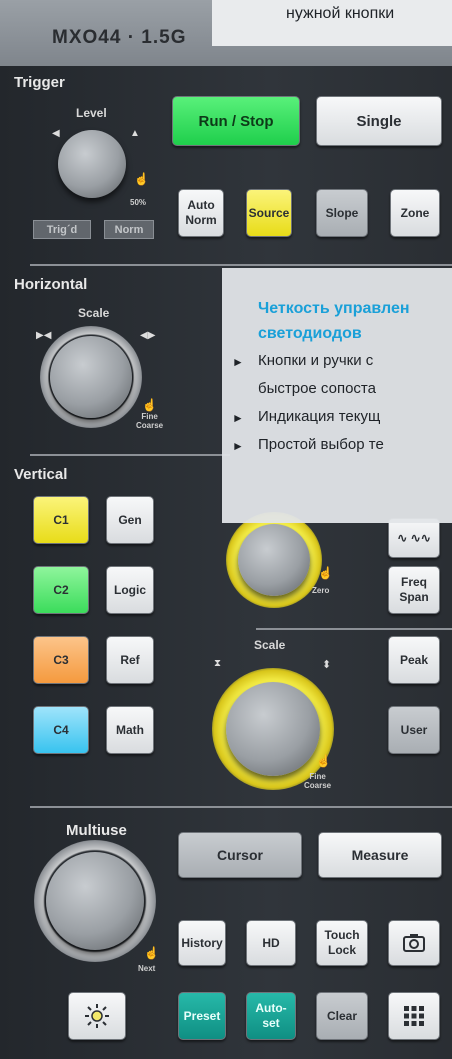  Describe the element at coordinates (51, 284) in the screenshot. I see `horizontal-title: Horizontal` at that location.